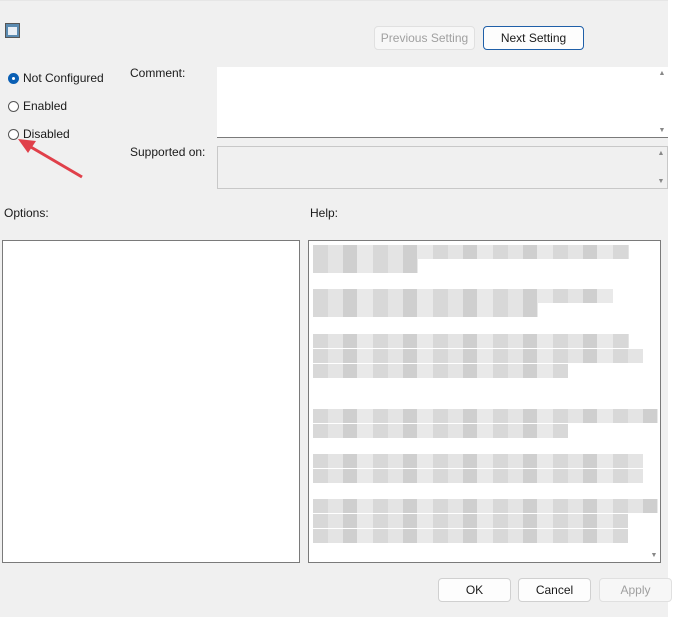 This screenshot has width=682, height=617. What do you see at coordinates (654, 553) in the screenshot?
I see `help-scrollbar: ▼` at bounding box center [654, 553].